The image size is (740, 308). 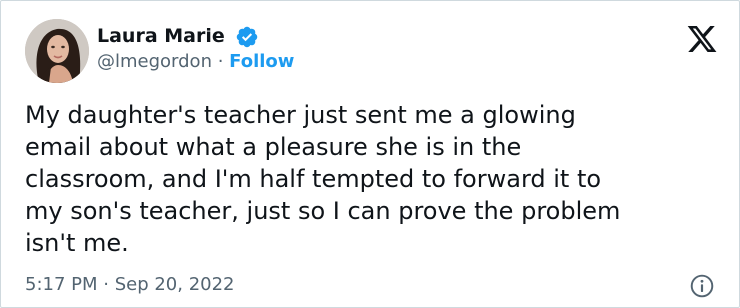 I want to click on x-logo-icon, so click(x=702, y=39).